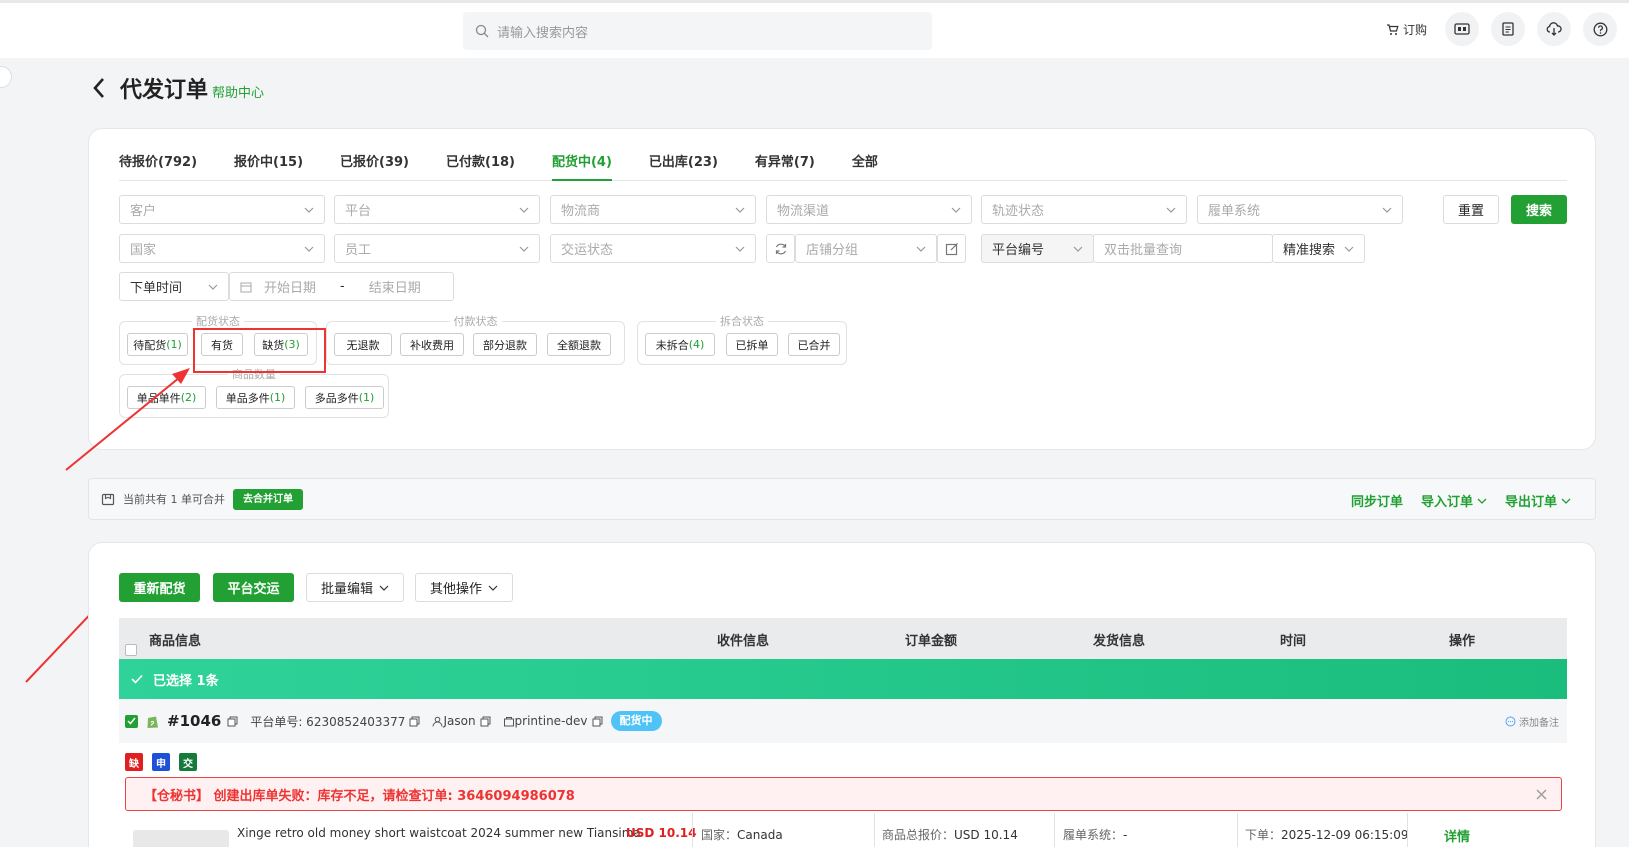 This screenshot has width=1629, height=847. I want to click on tab-shipped: 已出库(23), so click(683, 167).